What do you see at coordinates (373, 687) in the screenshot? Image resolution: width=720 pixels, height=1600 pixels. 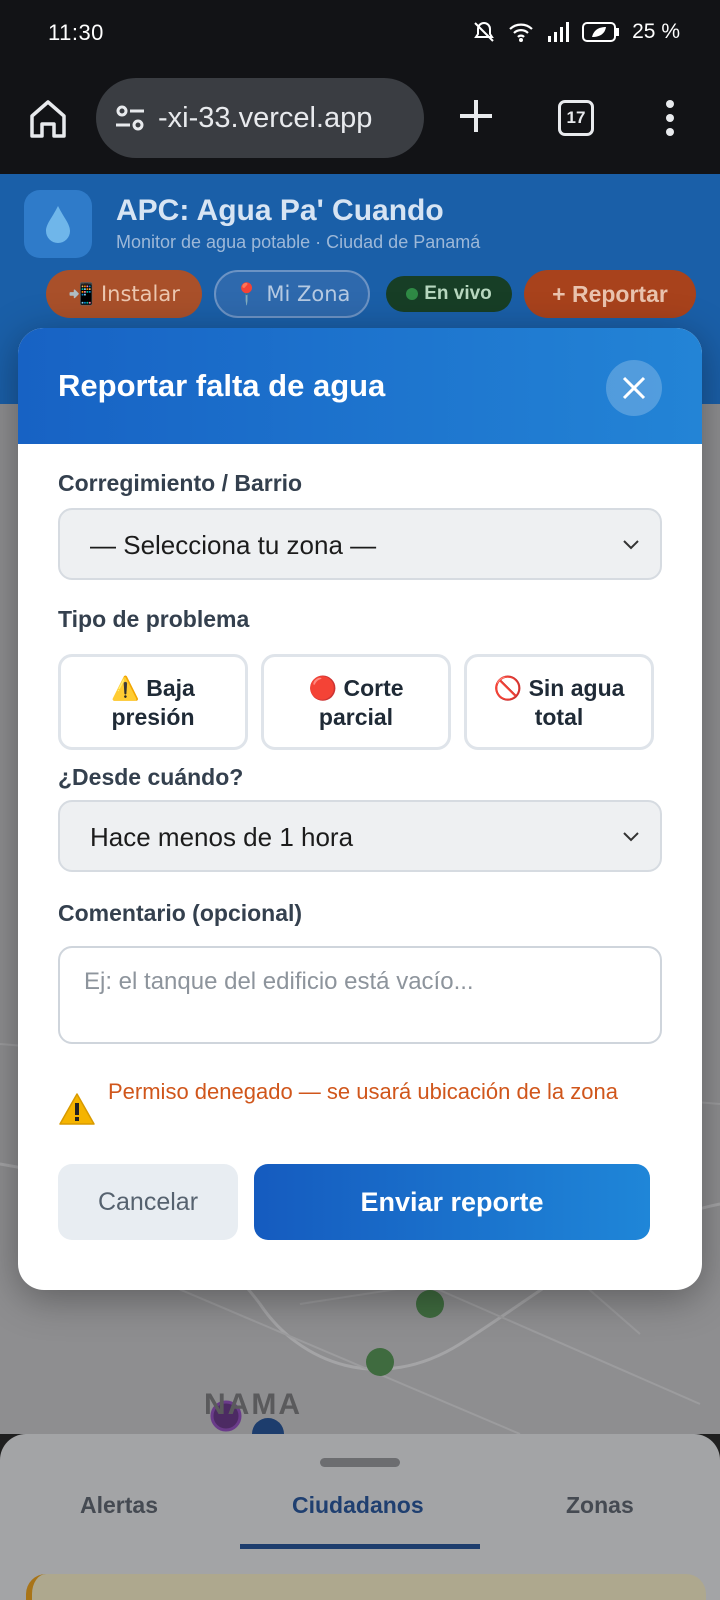 I see `problem-partial-cut-line1: Corte` at bounding box center [373, 687].